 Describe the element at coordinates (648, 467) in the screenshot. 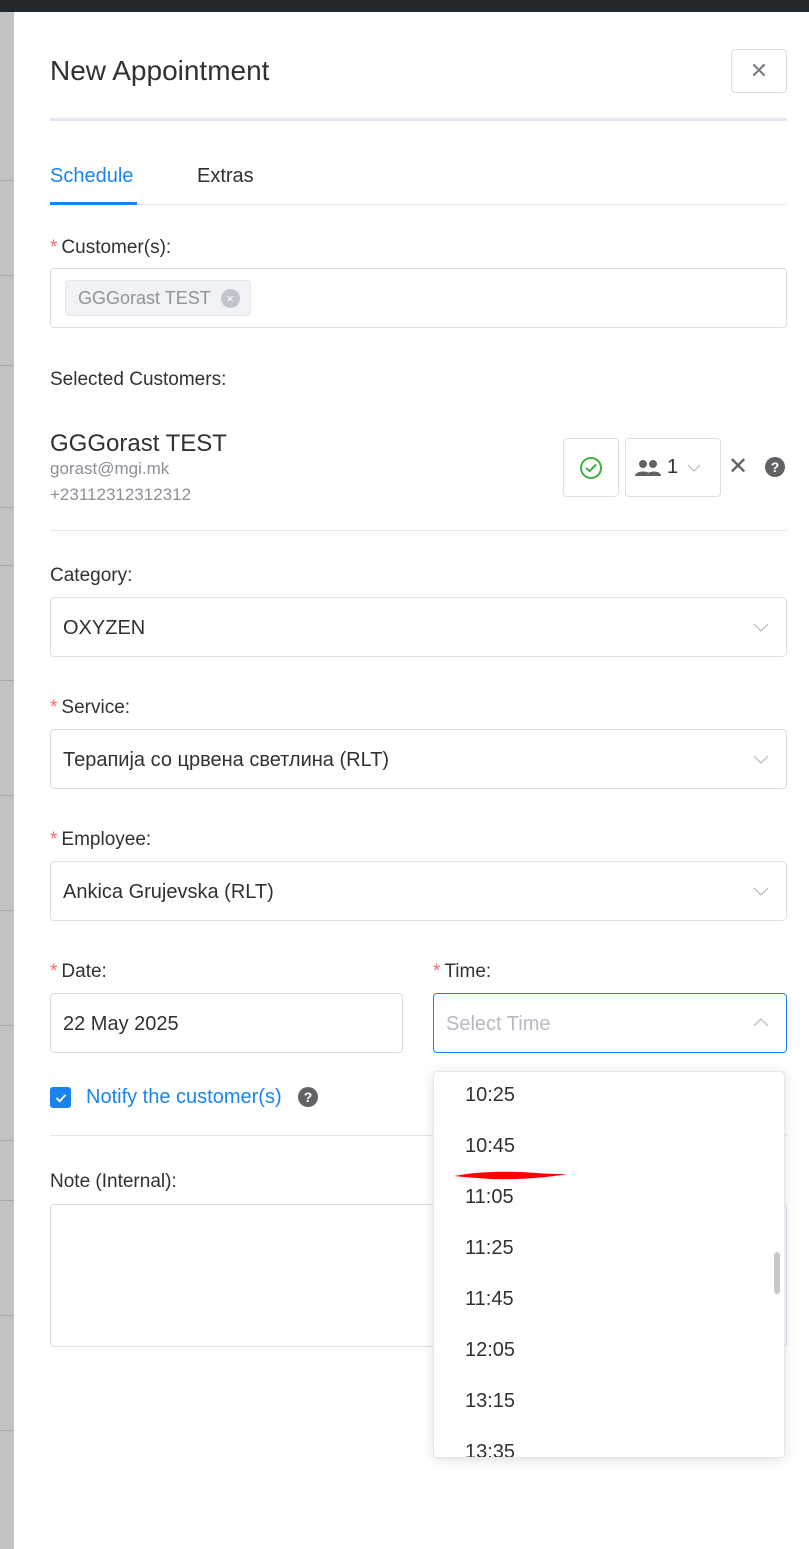

I see `people-icon` at that location.